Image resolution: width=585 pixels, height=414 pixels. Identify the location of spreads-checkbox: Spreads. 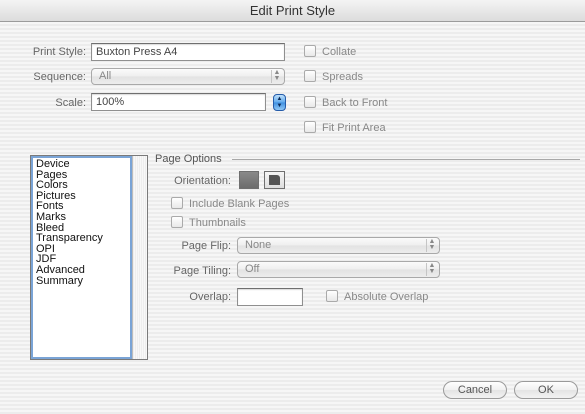
(333, 77).